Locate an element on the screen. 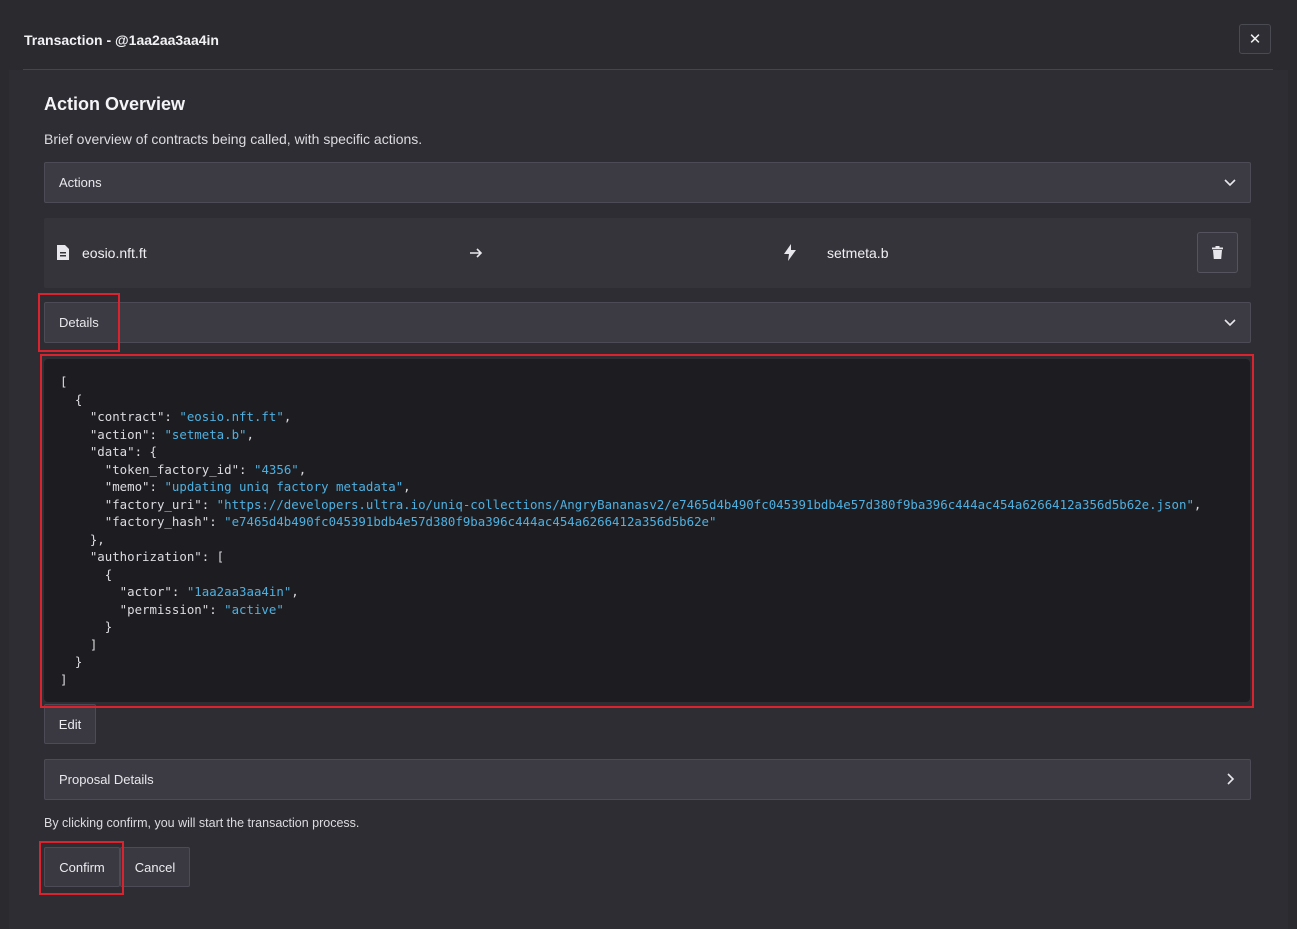 This screenshot has height=929, width=1297. close-button: ✕ is located at coordinates (1255, 39).